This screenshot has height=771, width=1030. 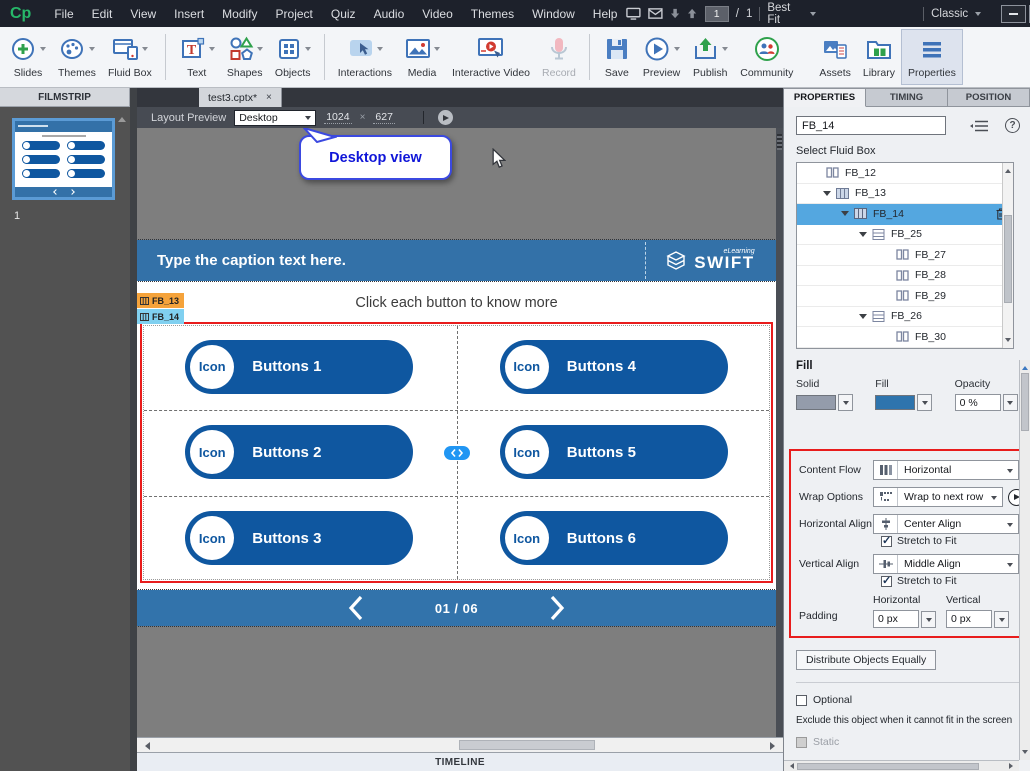 I want to click on vertical-align-select: Middle Align, so click(x=946, y=564).